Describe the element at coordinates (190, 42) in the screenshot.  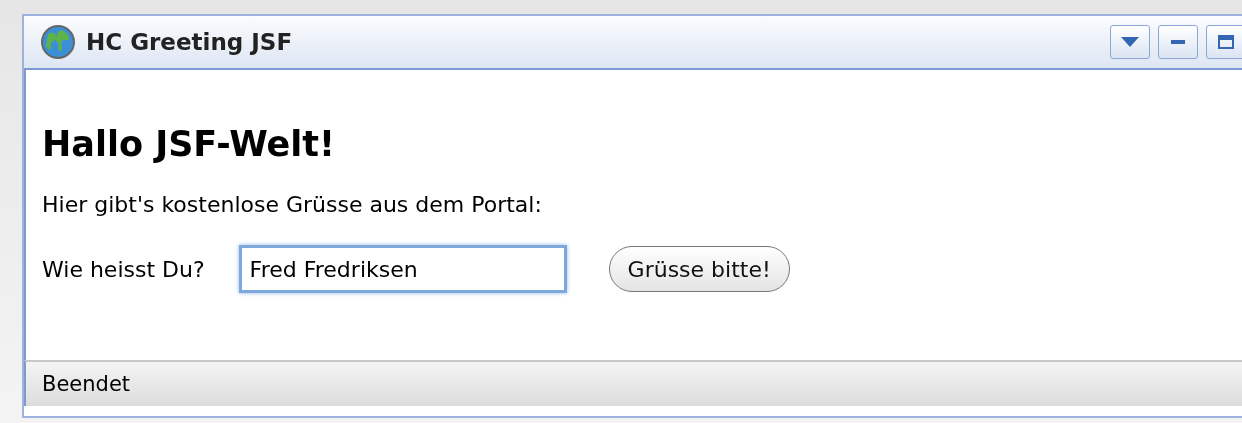
I see `window-title: HC Greeting JSF` at that location.